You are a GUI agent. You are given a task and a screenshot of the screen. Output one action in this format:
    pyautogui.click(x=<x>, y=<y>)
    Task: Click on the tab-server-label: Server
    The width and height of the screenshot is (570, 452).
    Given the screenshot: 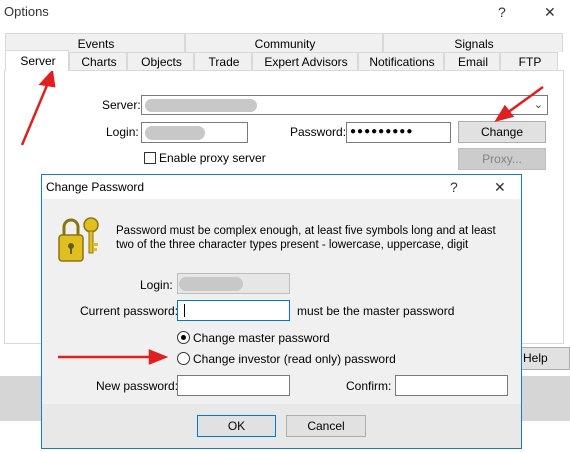 What is the action you would take?
    pyautogui.click(x=38, y=61)
    